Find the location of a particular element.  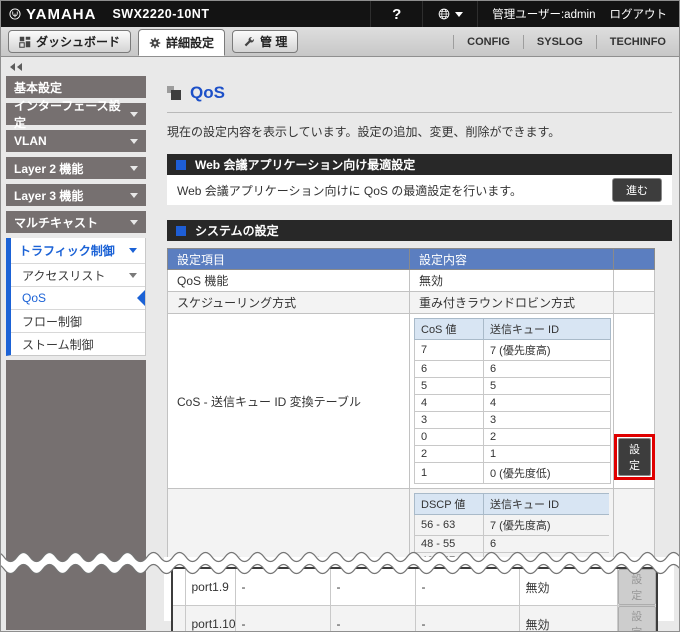

table-row: 44 is located at coordinates (512, 403).